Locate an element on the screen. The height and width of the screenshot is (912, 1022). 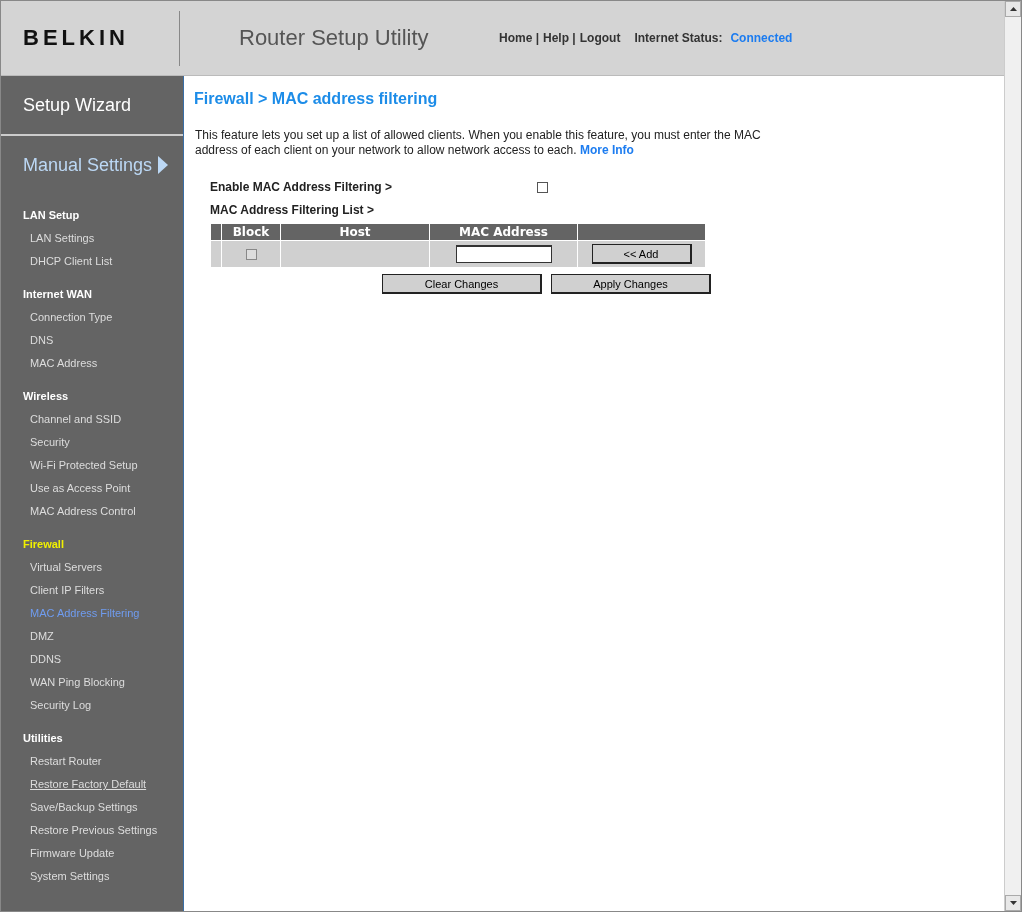
sidebar-item: Use as Access Point is located at coordinates (92, 488).